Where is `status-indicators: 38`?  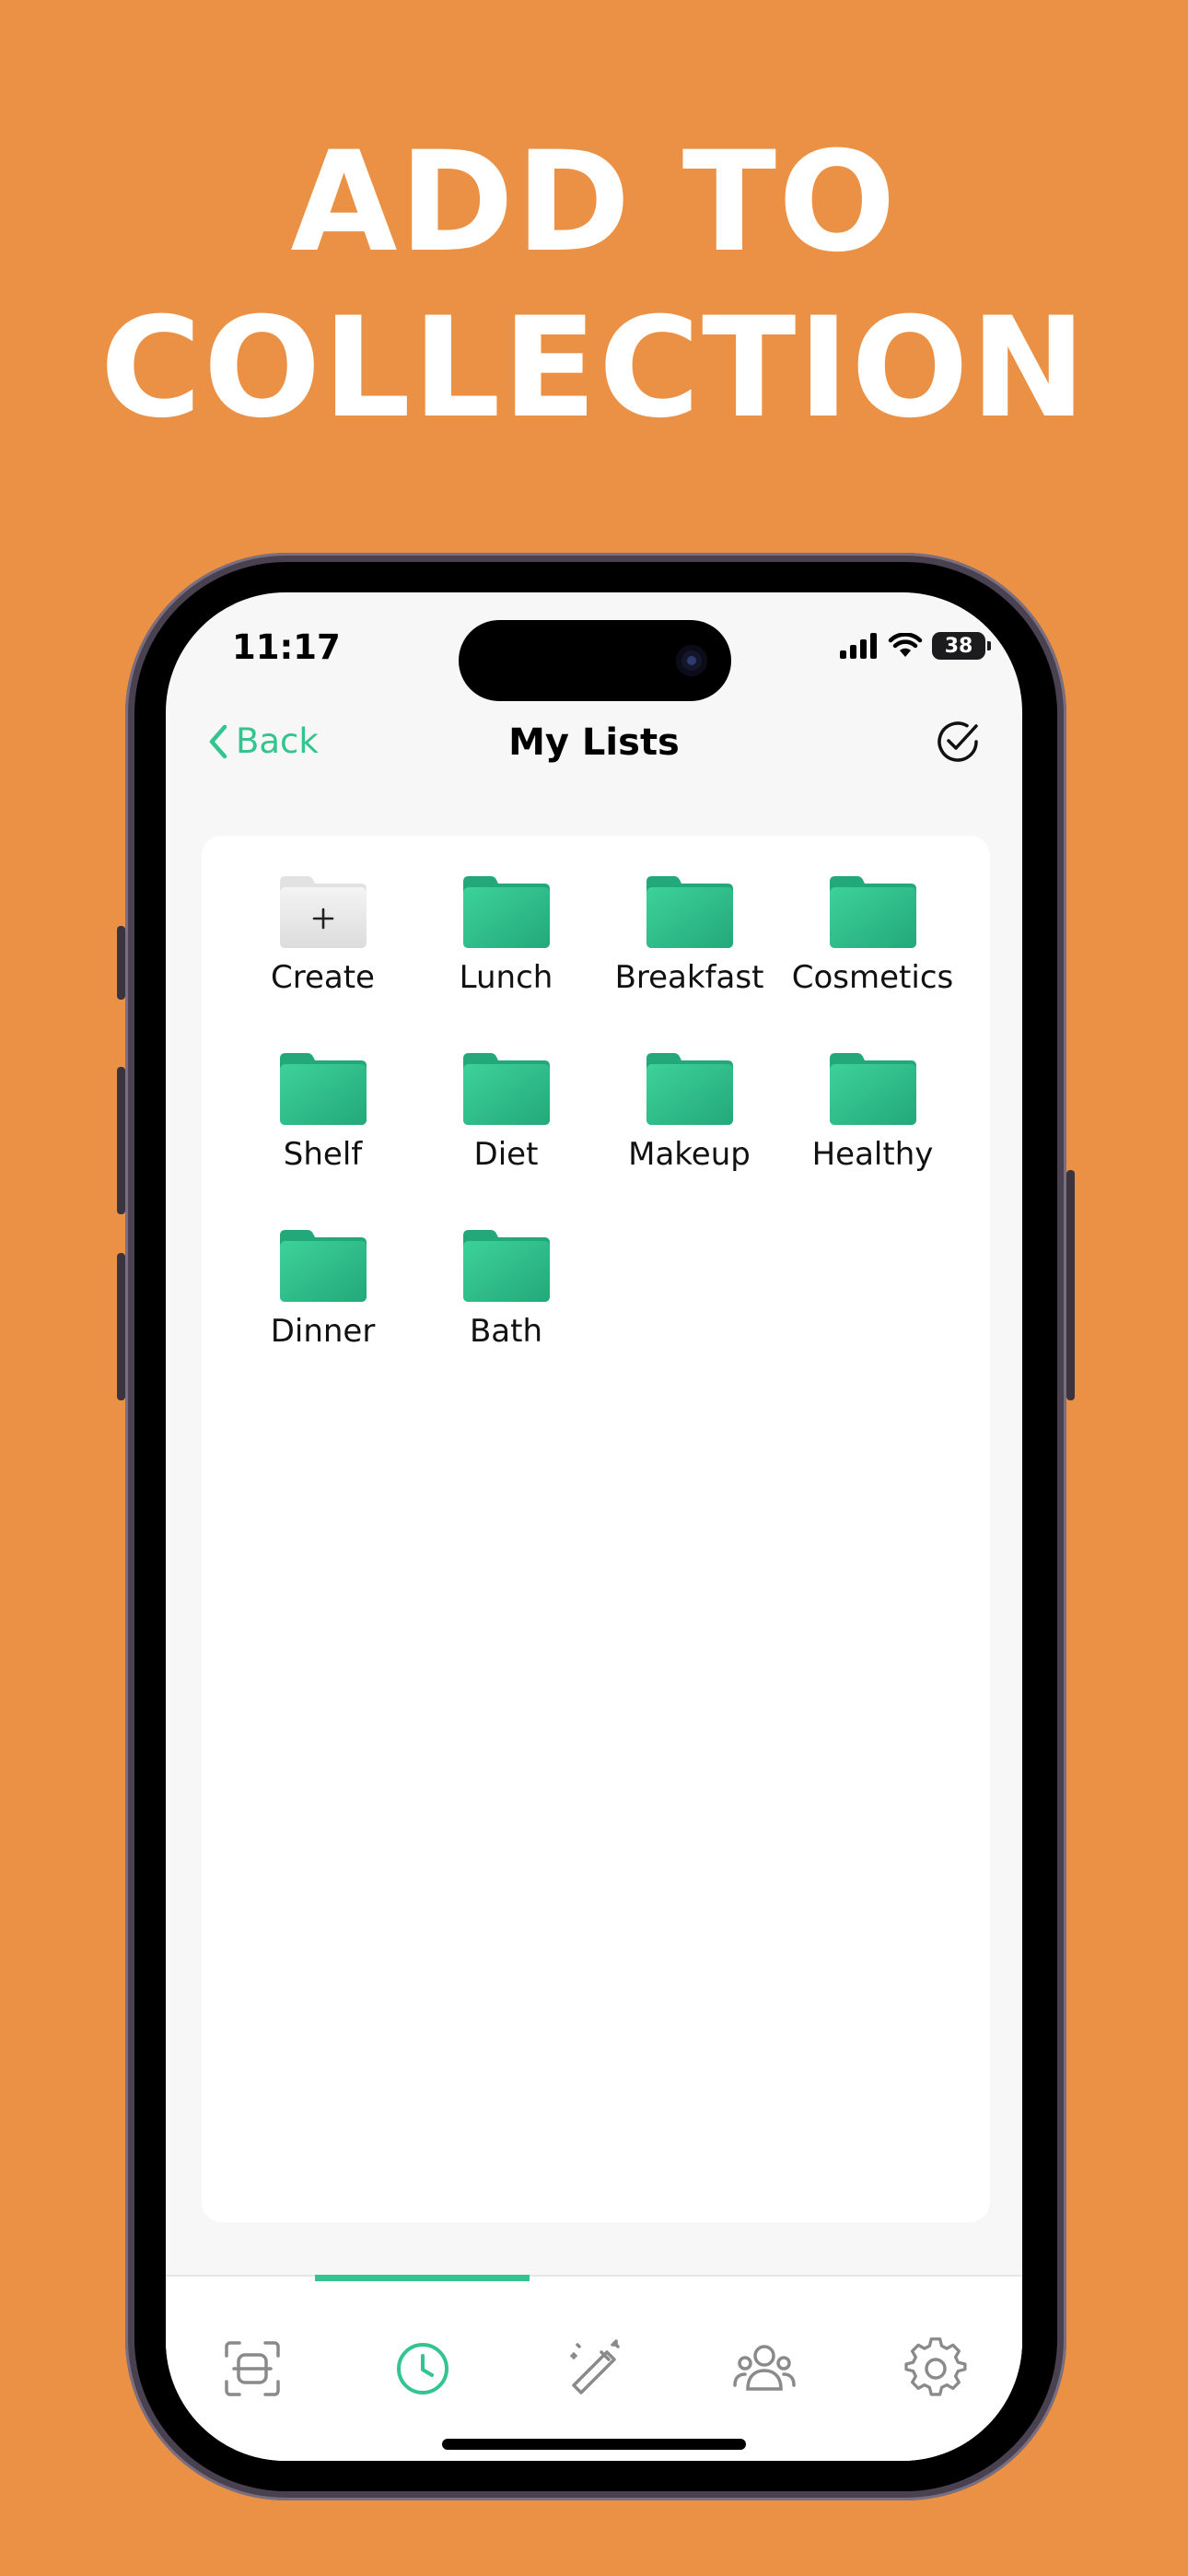
status-indicators: 38 is located at coordinates (915, 645).